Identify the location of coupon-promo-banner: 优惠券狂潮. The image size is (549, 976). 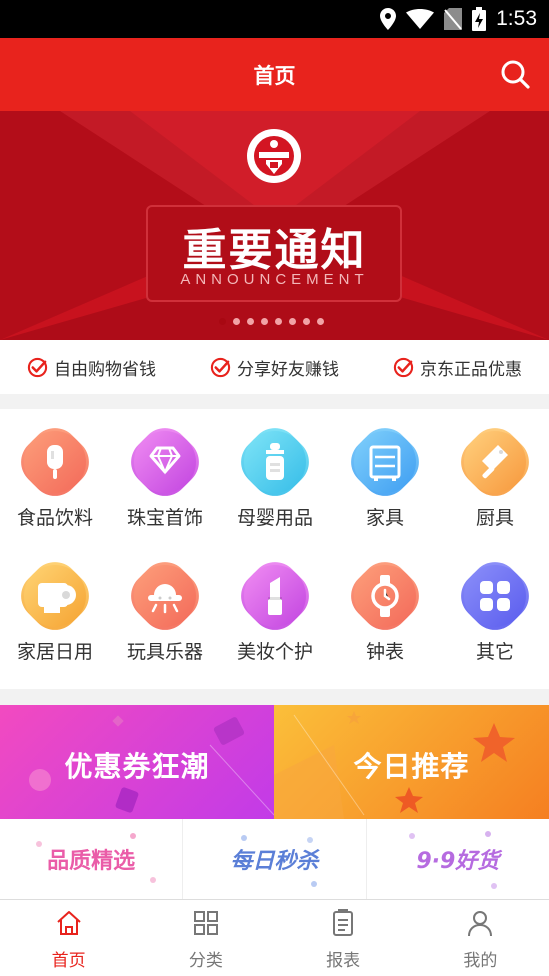
(137, 762).